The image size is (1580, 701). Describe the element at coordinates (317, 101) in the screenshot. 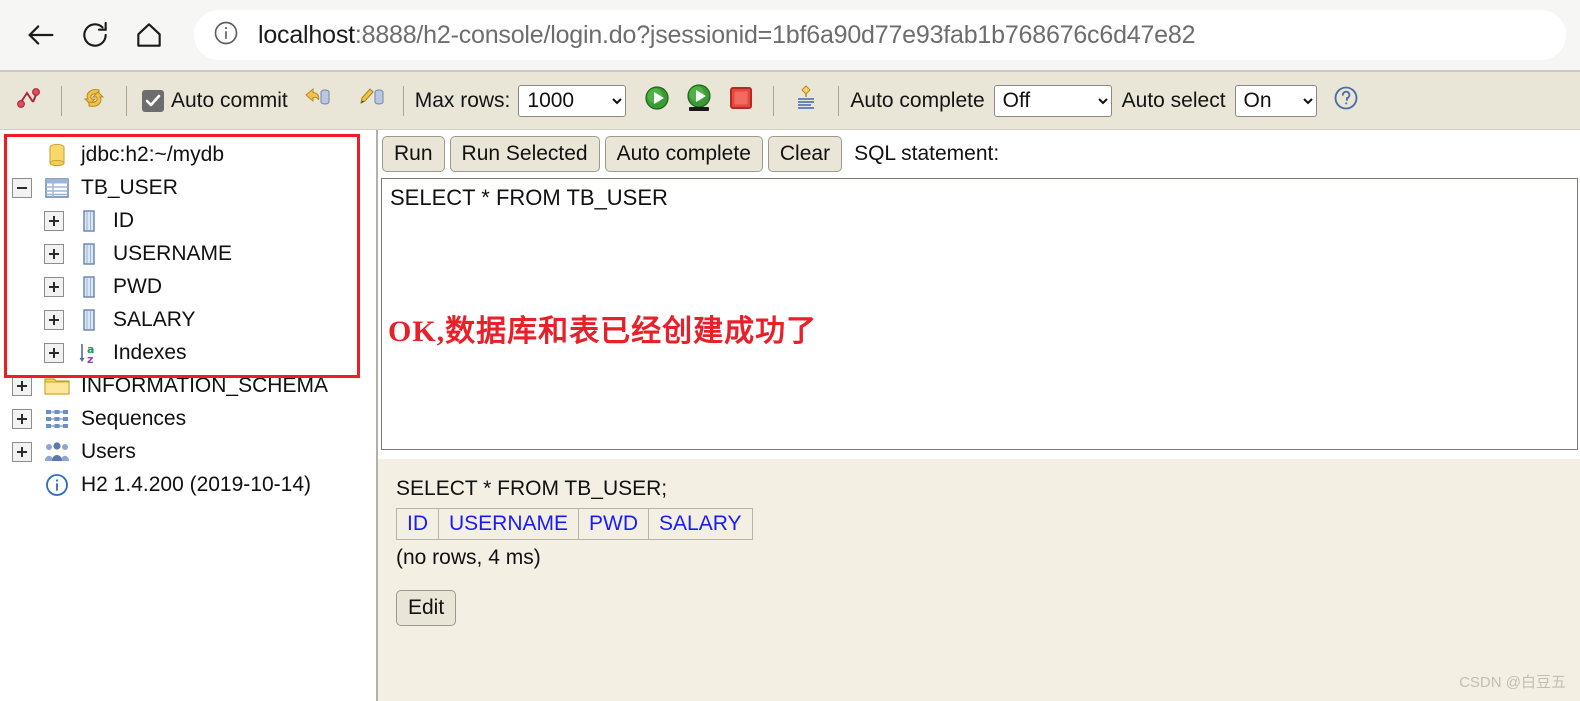

I see `rollback-button` at that location.